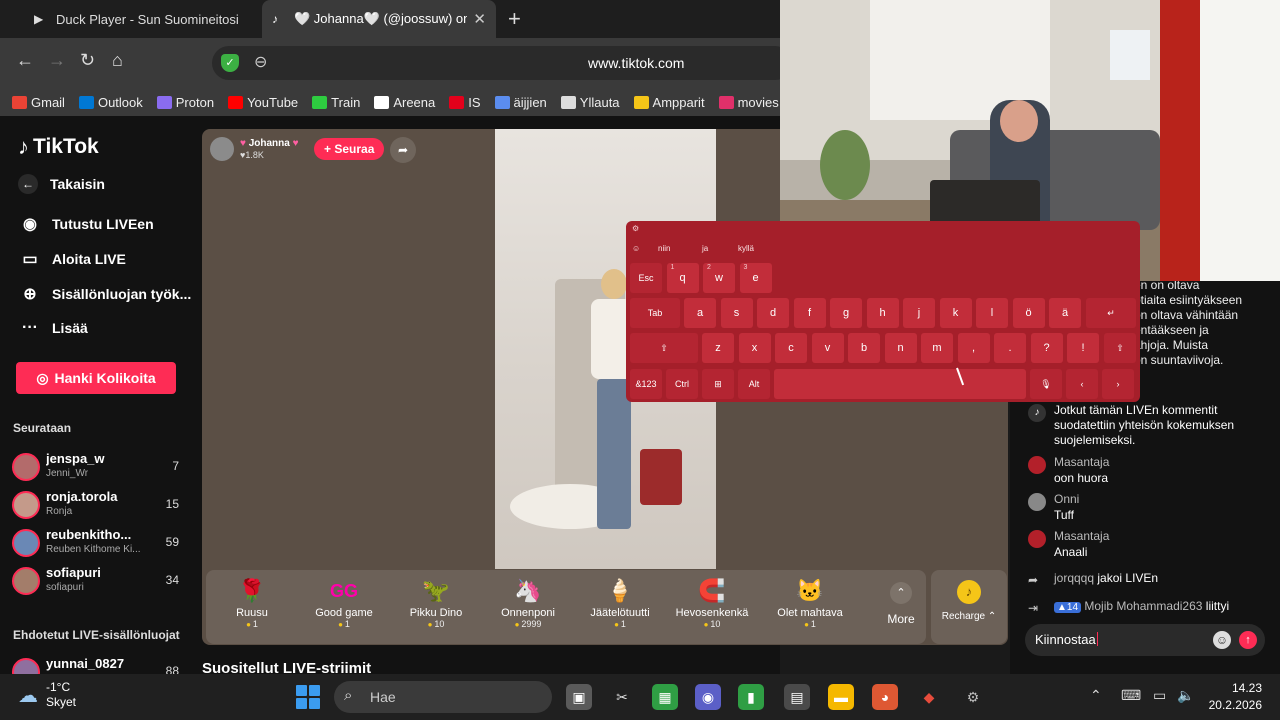 The image size is (1280, 720). What do you see at coordinates (708, 697) in the screenshot?
I see `camera-app-icon: ◉` at bounding box center [708, 697].